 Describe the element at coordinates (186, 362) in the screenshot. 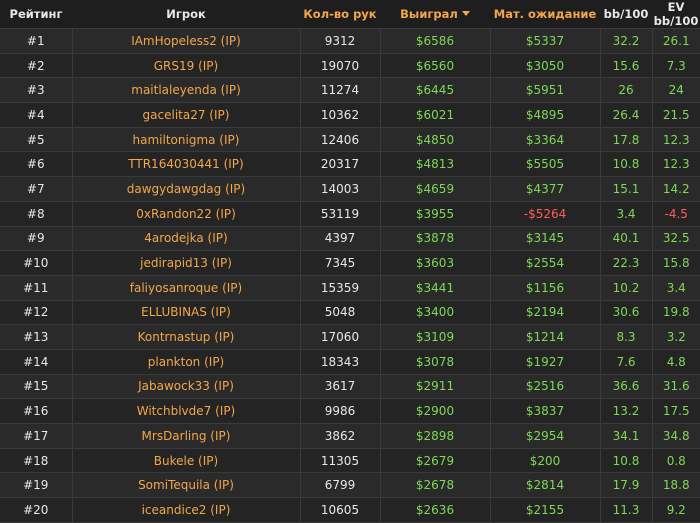

I see `cell-player: plankton (IP)` at that location.